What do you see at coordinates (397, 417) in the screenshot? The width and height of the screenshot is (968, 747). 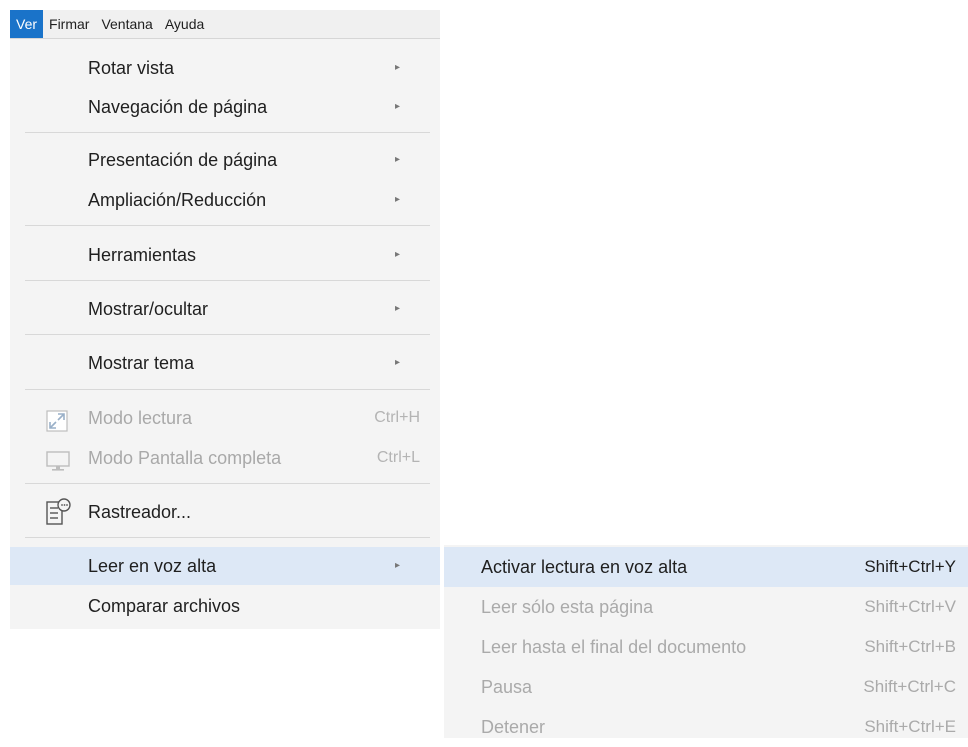 I see `shortcut-label: Ctrl+H` at bounding box center [397, 417].